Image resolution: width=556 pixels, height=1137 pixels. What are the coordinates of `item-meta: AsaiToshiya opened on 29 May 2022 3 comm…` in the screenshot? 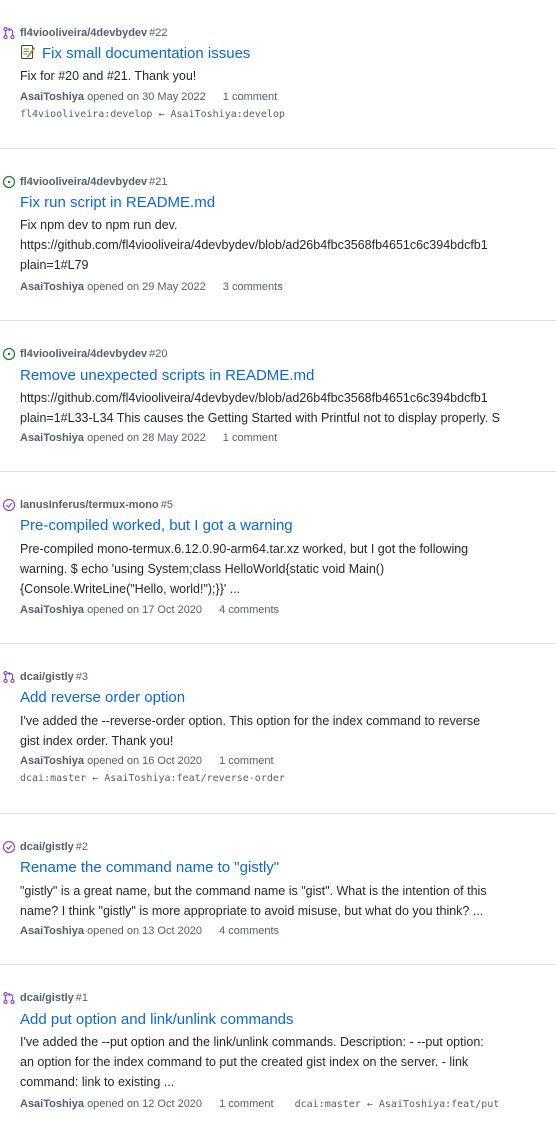 It's located at (151, 287).